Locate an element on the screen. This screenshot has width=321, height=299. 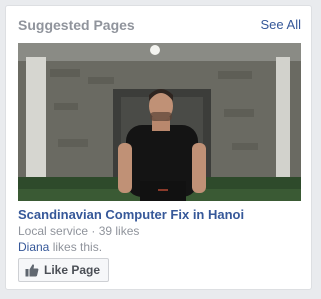
like-page-button: Like Page is located at coordinates (64, 270).